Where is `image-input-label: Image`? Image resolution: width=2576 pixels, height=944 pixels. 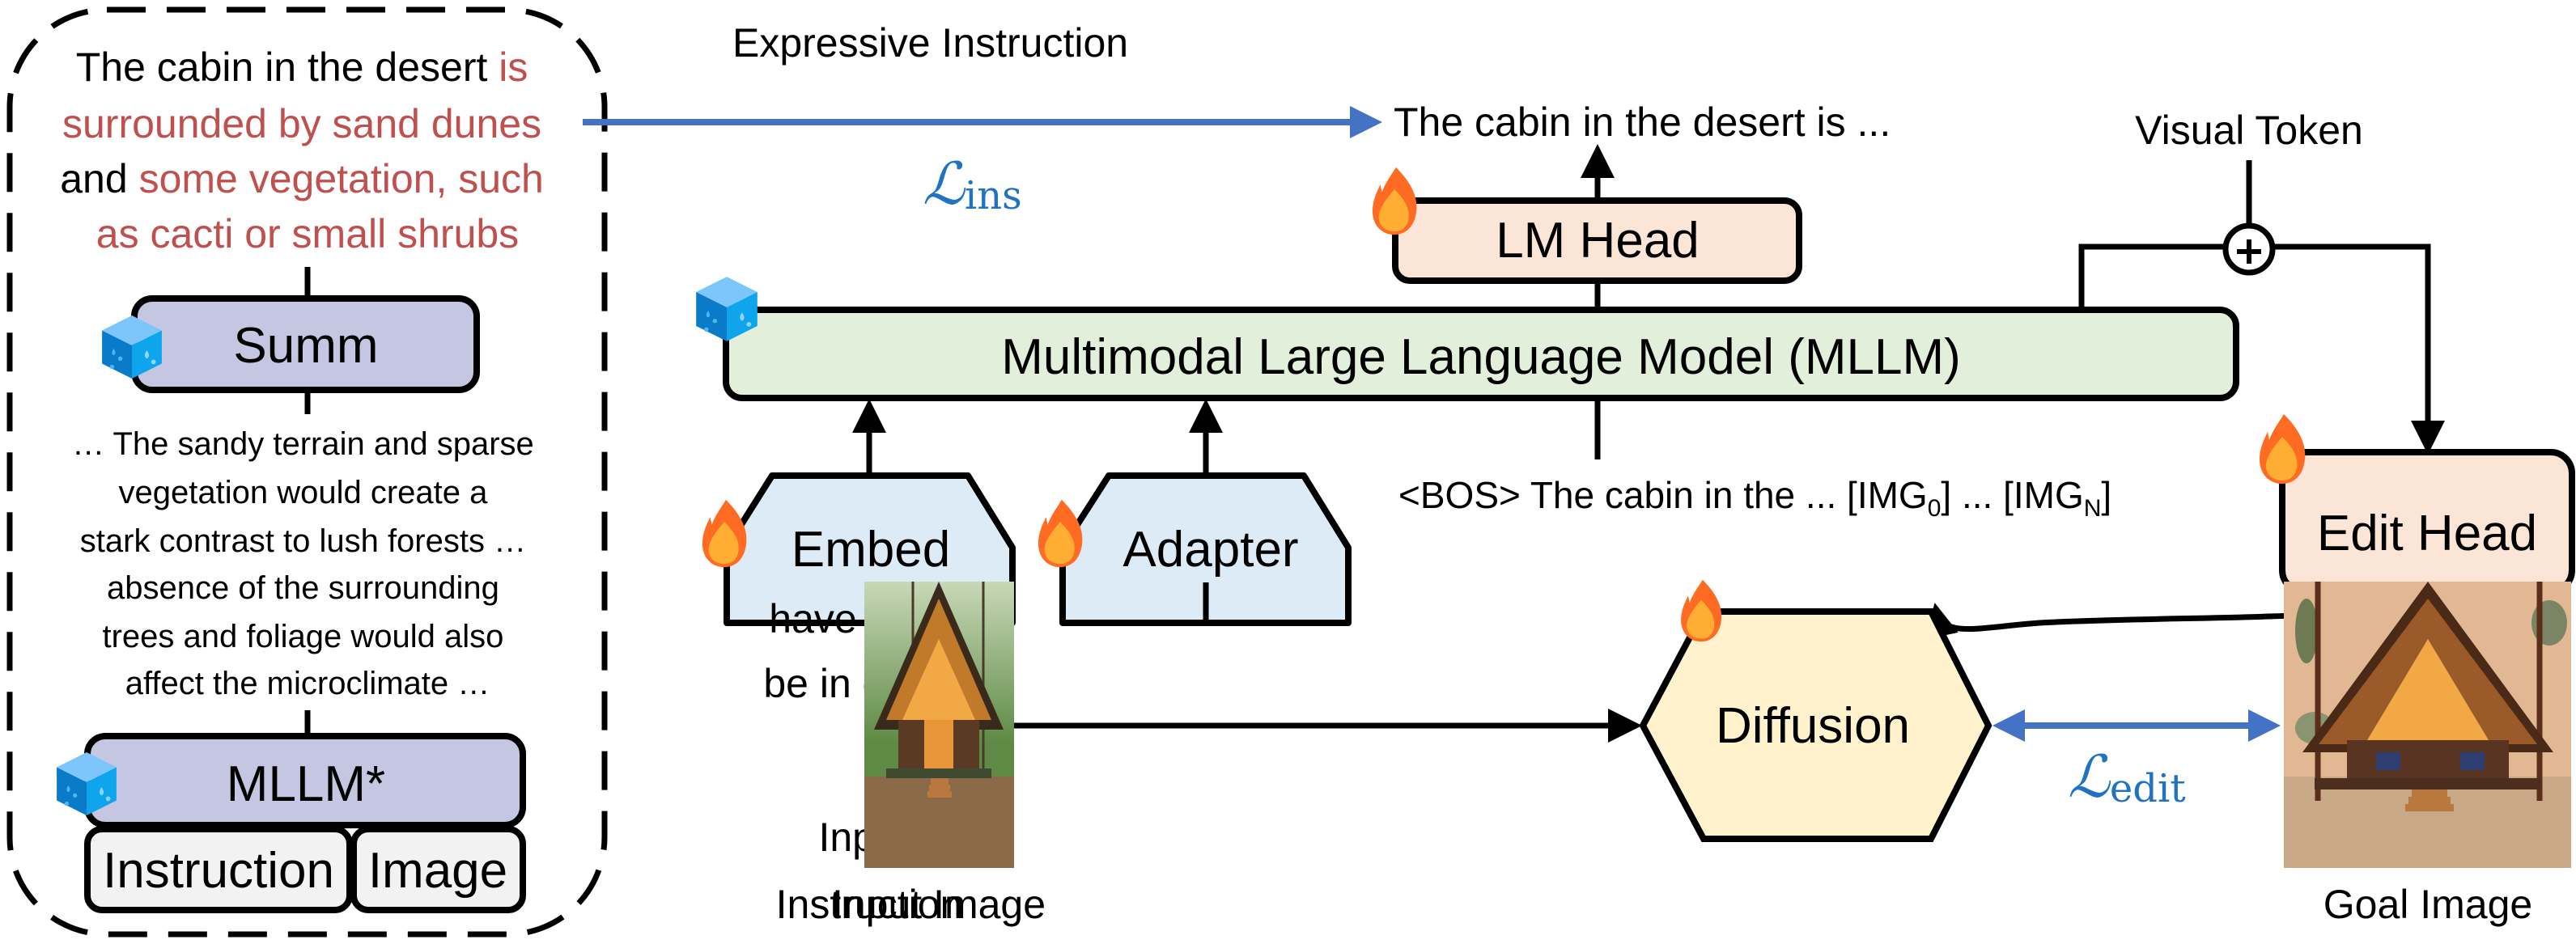 image-input-label: Image is located at coordinates (437, 871).